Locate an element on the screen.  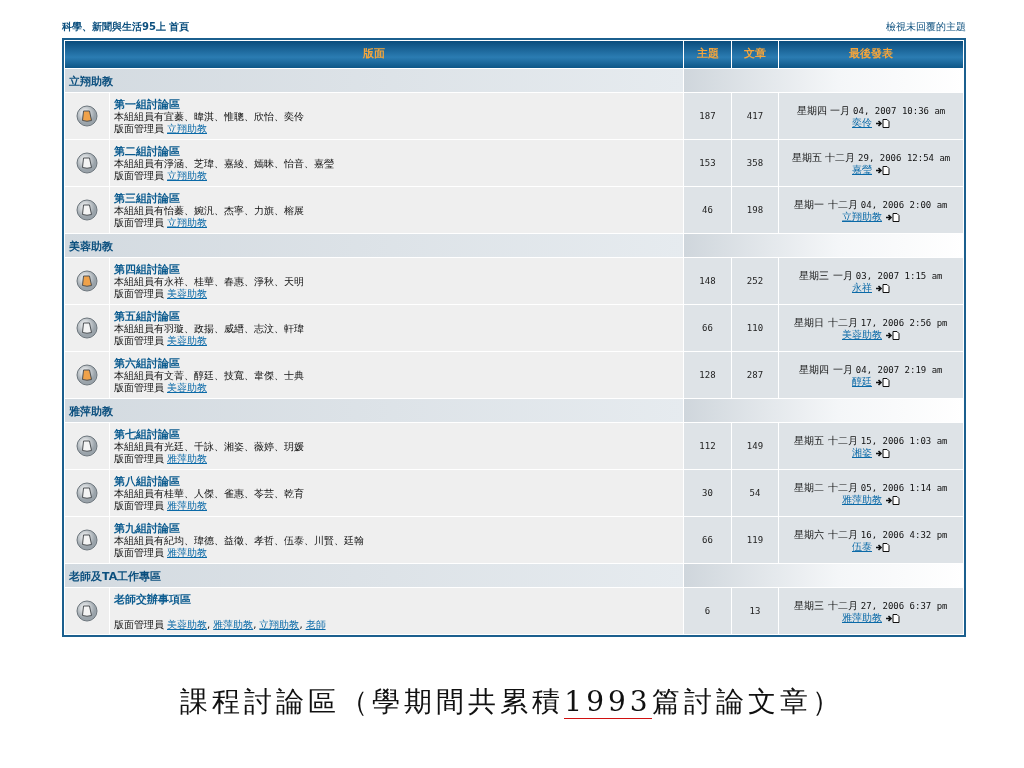
forum-title-link: 第五組討論區 is located at coordinates (147, 317).